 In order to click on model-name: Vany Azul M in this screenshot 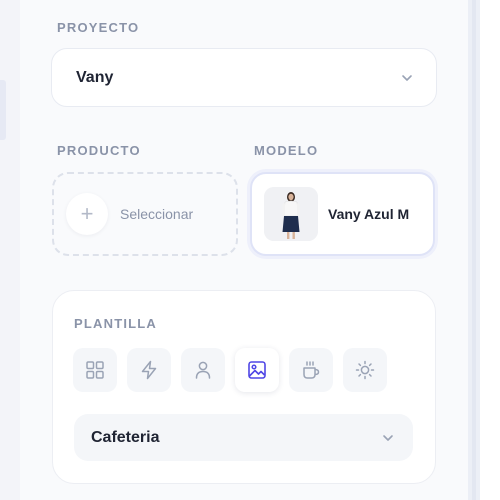, I will do `click(369, 214)`.